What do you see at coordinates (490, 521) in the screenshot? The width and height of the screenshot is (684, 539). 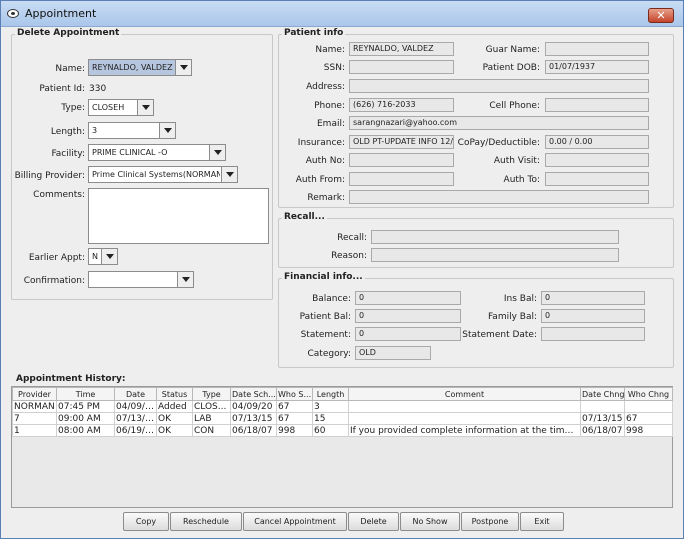 I see `postpone-button: Postpone` at bounding box center [490, 521].